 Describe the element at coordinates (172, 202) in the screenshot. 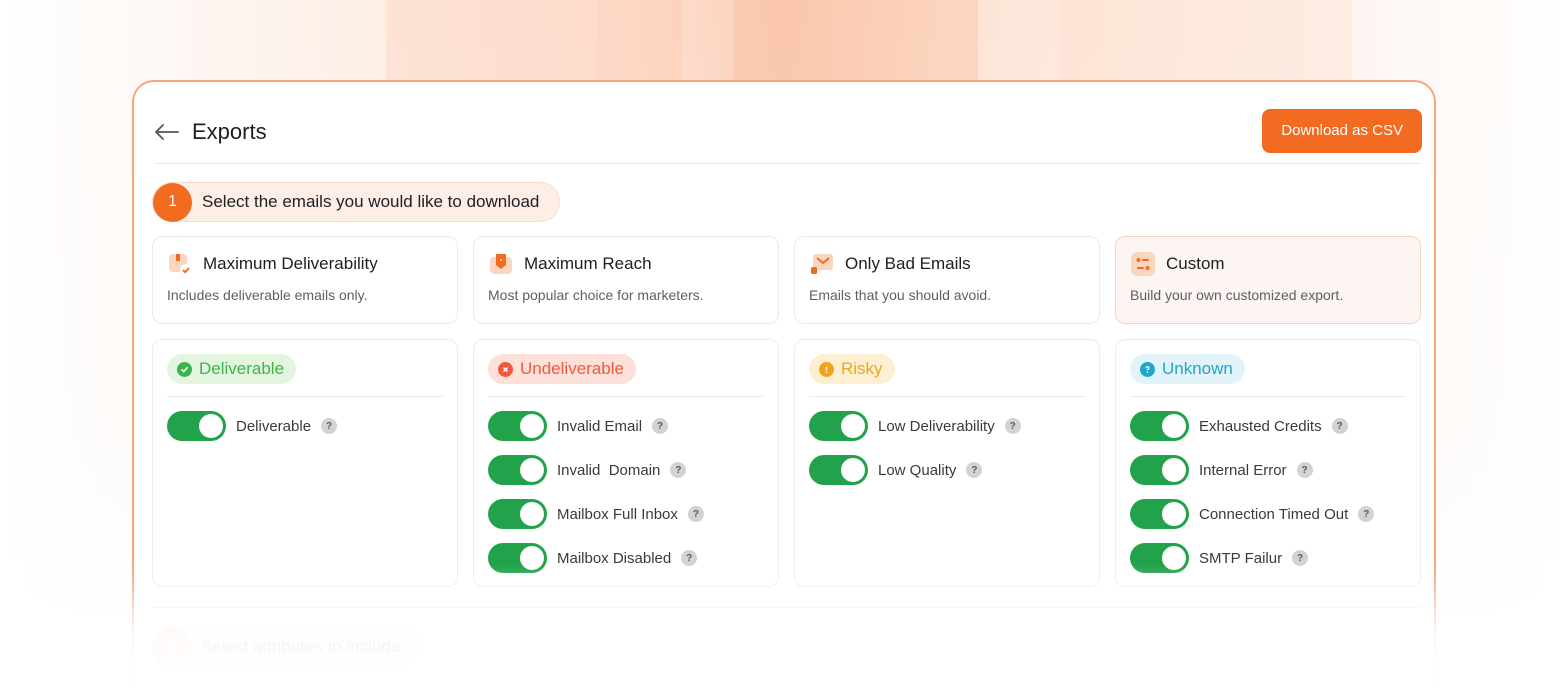

I see `step-number: 1` at that location.